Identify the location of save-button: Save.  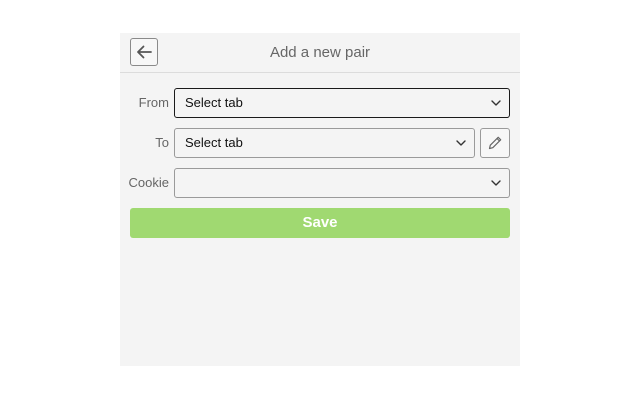
(320, 223).